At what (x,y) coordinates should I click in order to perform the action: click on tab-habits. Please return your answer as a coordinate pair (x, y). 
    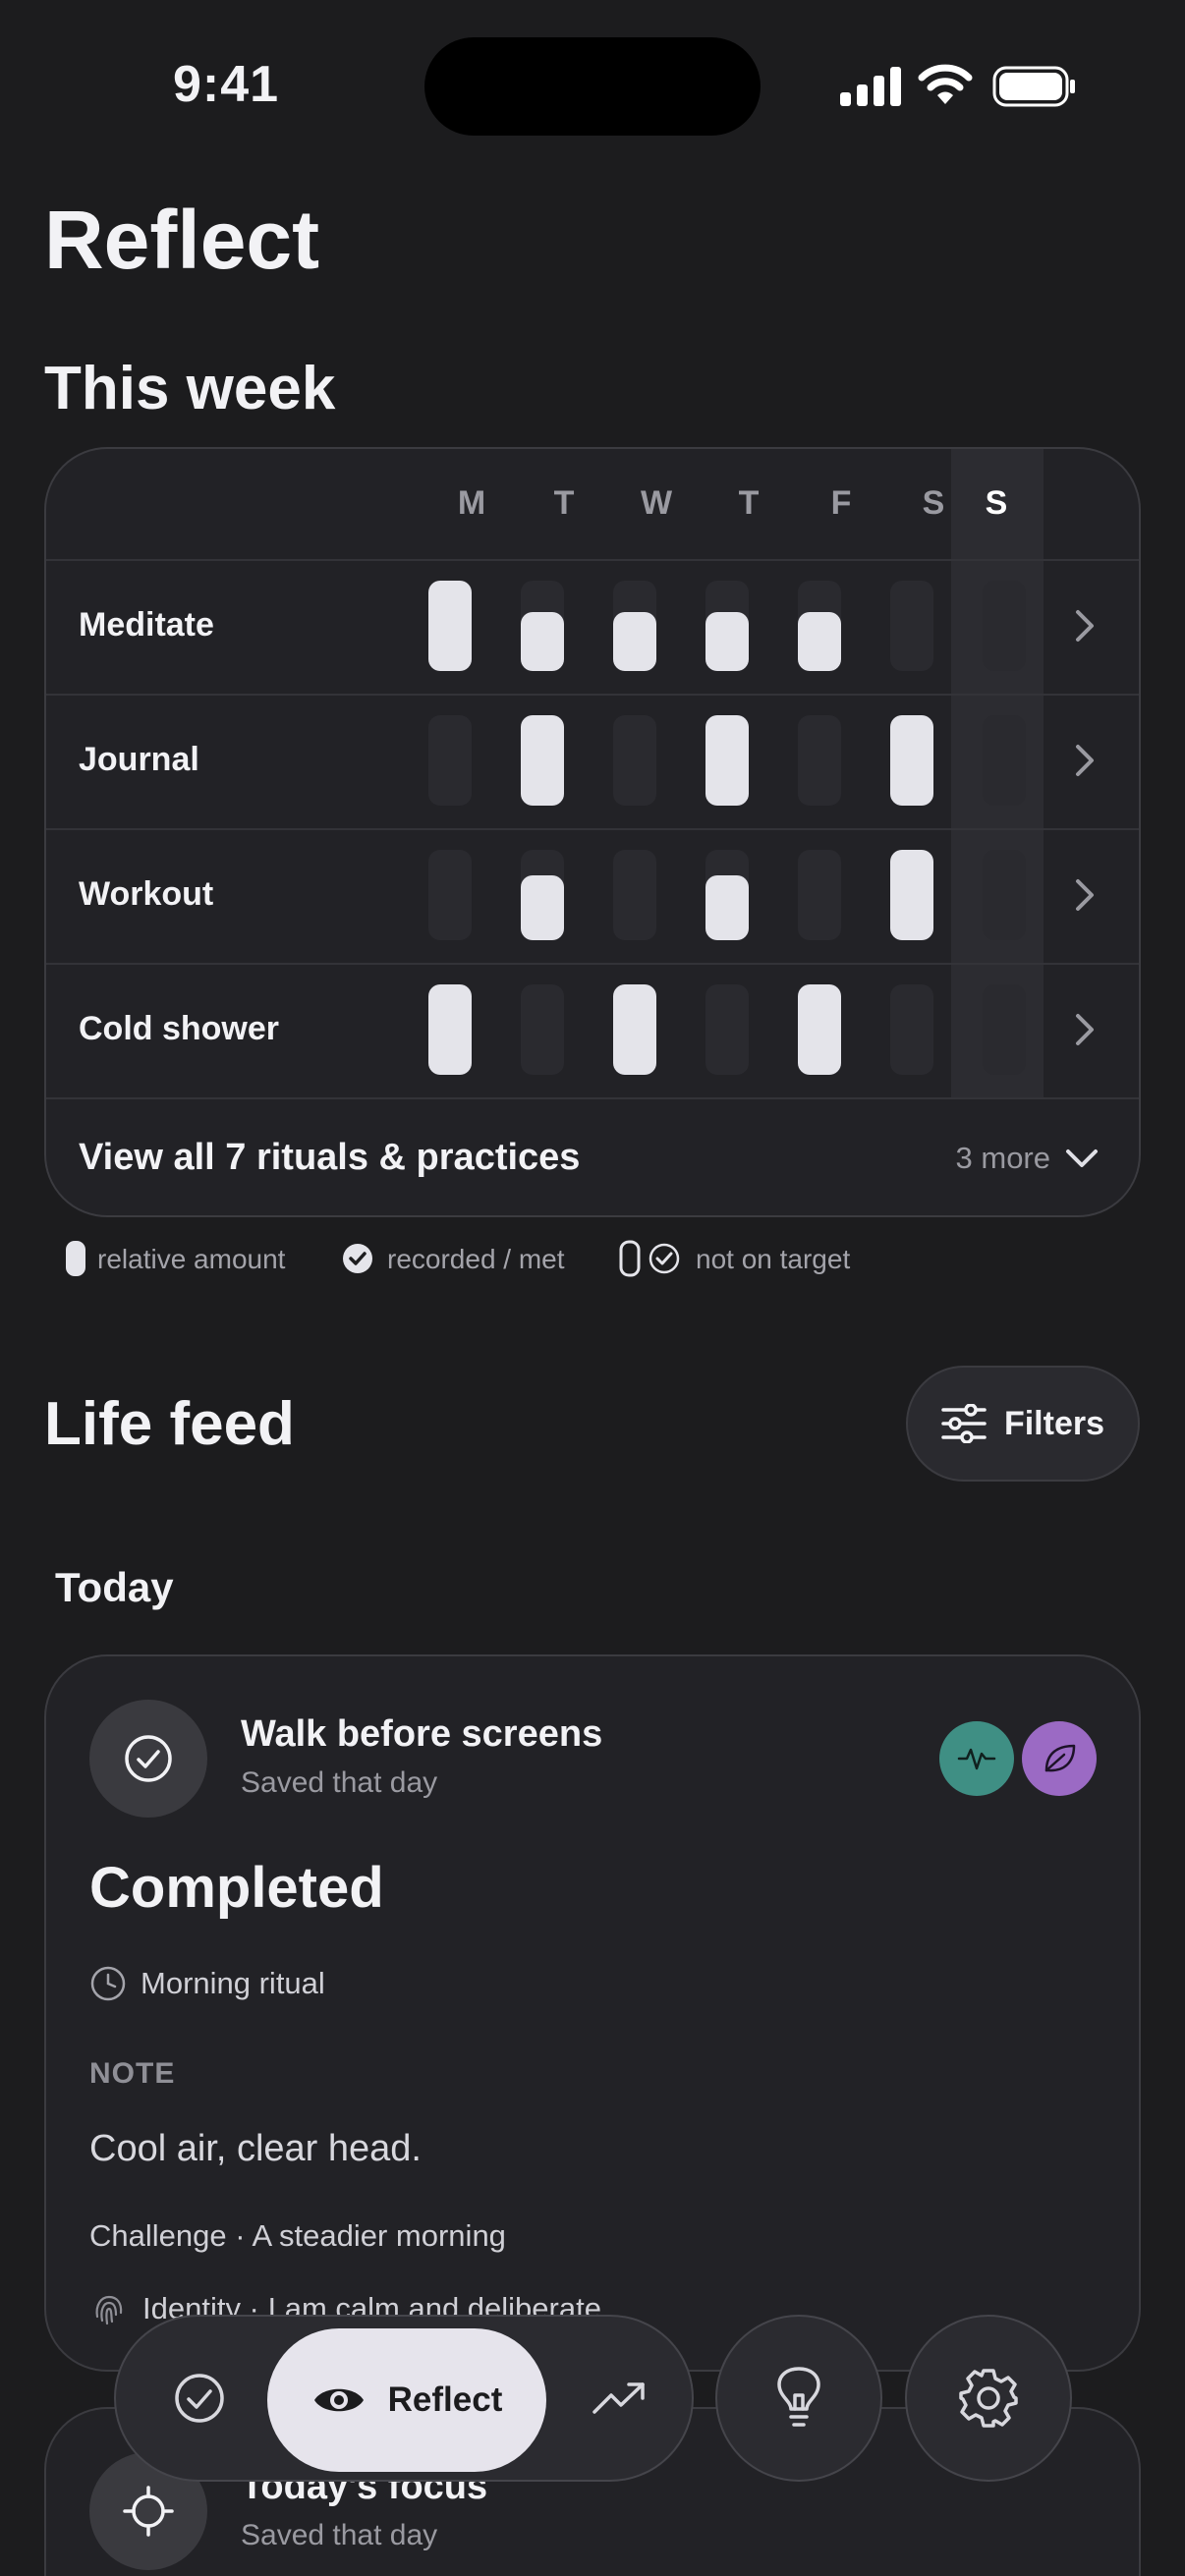
    Looking at the image, I should click on (200, 2398).